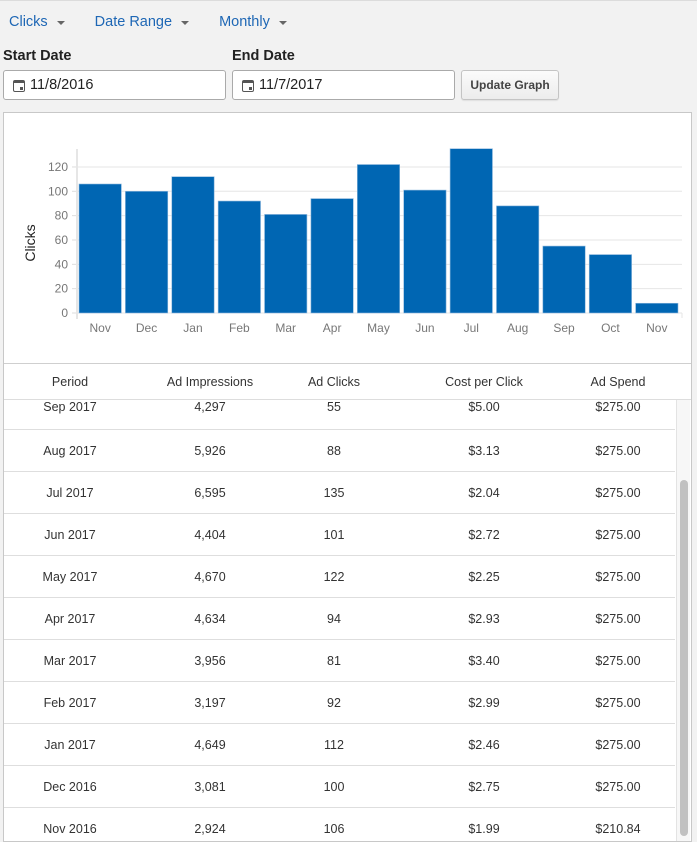 The image size is (697, 842). I want to click on table-row: Dec 2016 3,081 100 $2.75 $275.00, so click(339, 787).